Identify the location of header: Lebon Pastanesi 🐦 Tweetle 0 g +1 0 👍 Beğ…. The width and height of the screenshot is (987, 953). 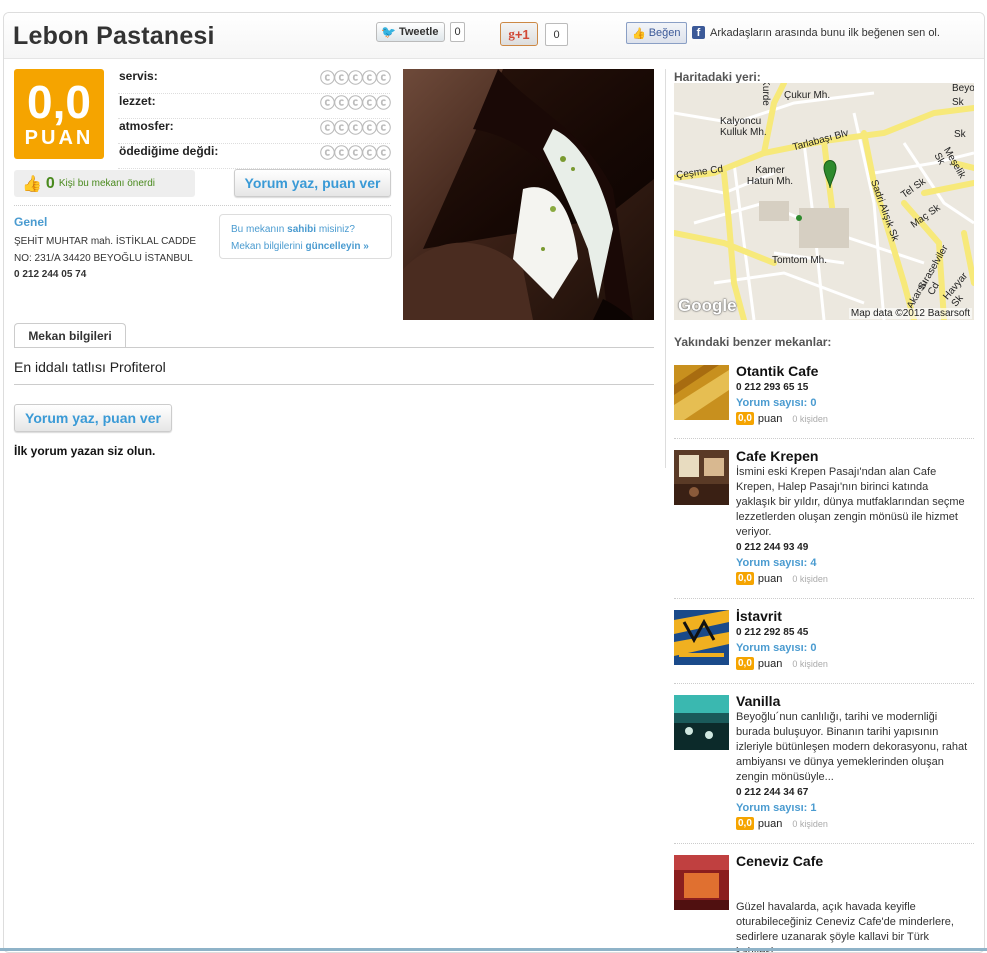
(494, 36).